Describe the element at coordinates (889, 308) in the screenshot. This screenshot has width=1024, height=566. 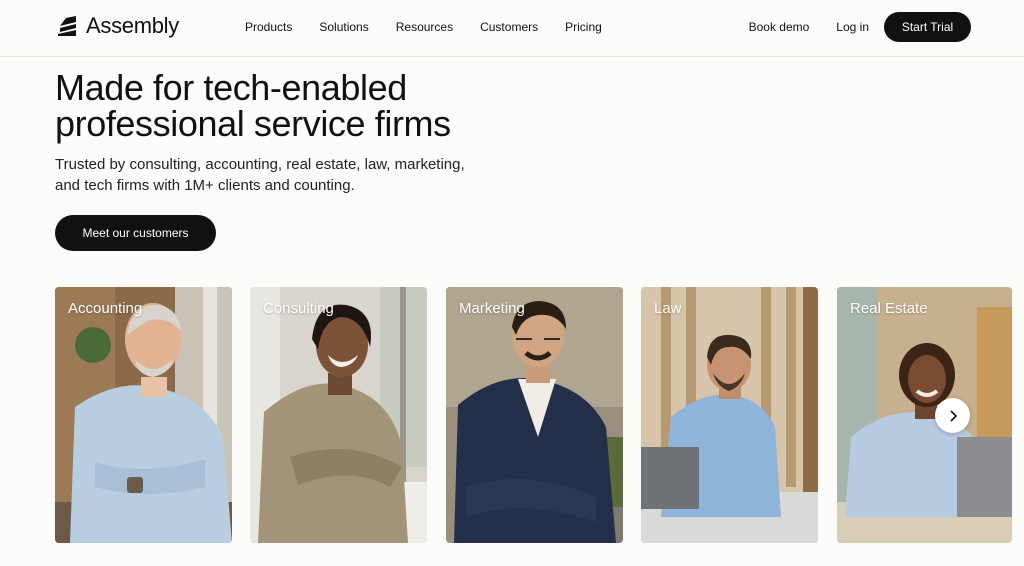
I see `card-label-real-estate: Real Estate` at that location.